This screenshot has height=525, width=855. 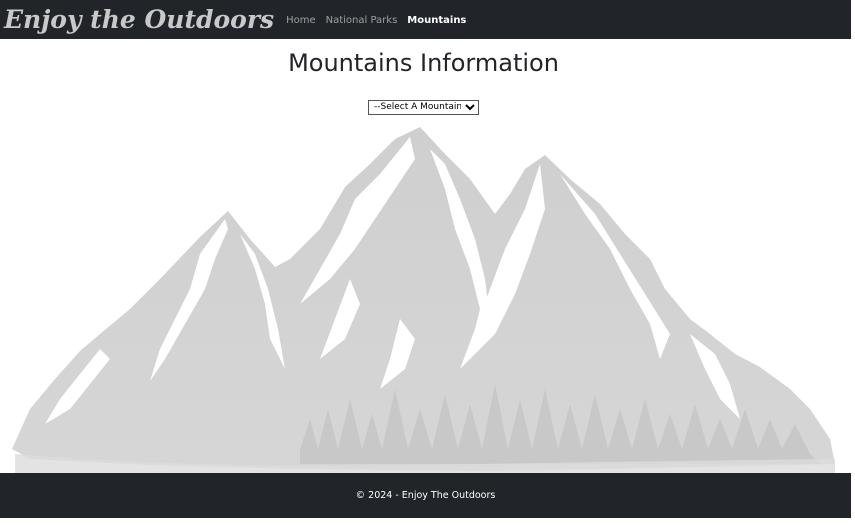 What do you see at coordinates (436, 20) in the screenshot?
I see `nav-link-mountains: Mountains` at bounding box center [436, 20].